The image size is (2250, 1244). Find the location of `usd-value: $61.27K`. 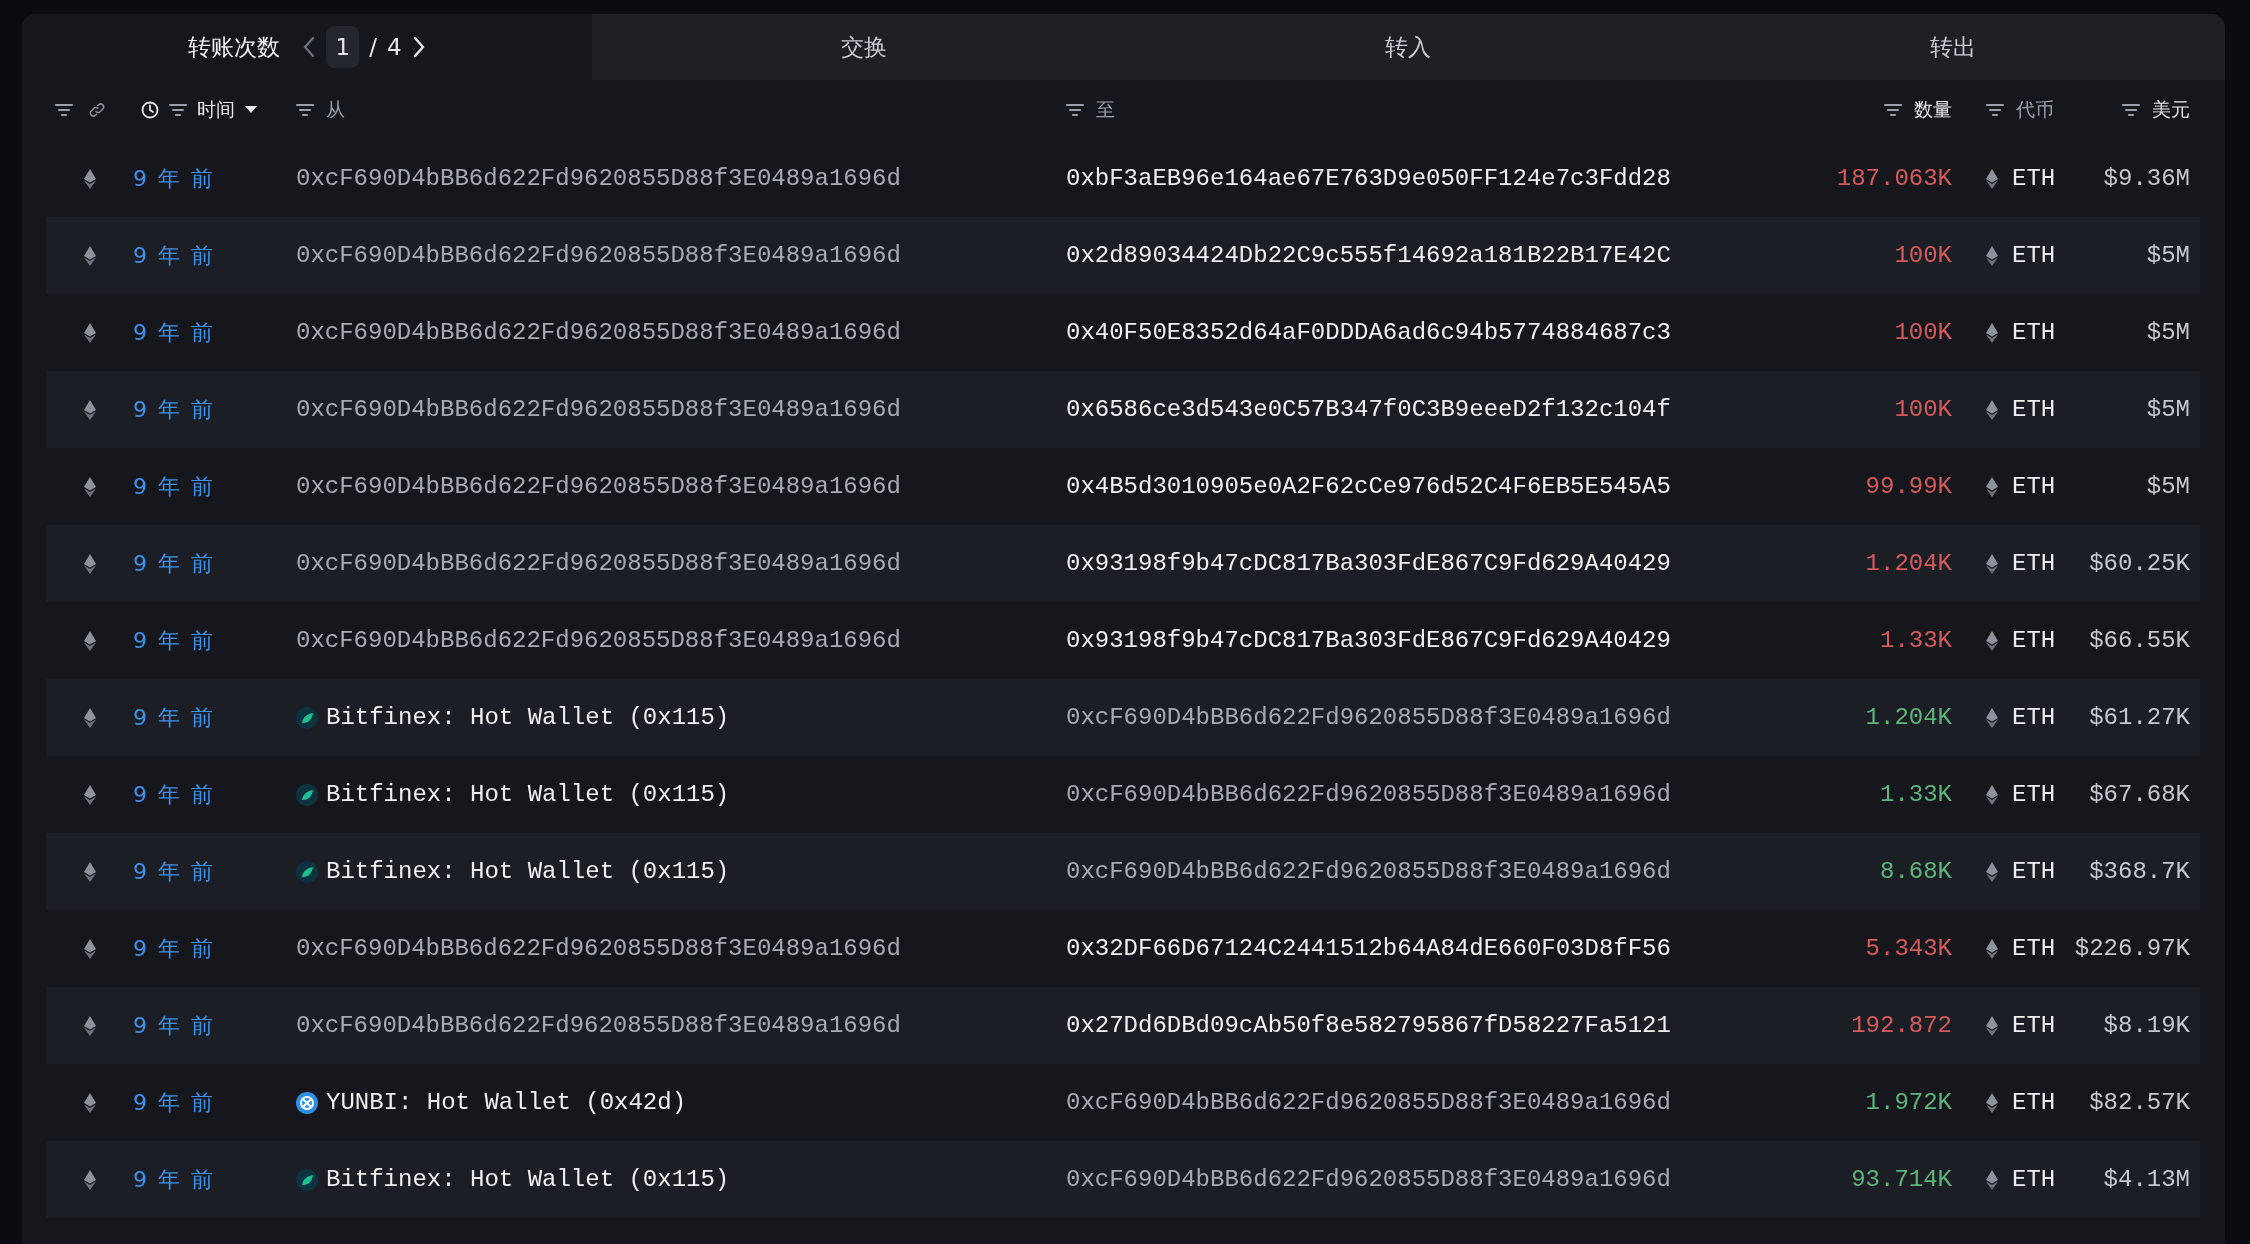

usd-value: $61.27K is located at coordinates (2139, 717).